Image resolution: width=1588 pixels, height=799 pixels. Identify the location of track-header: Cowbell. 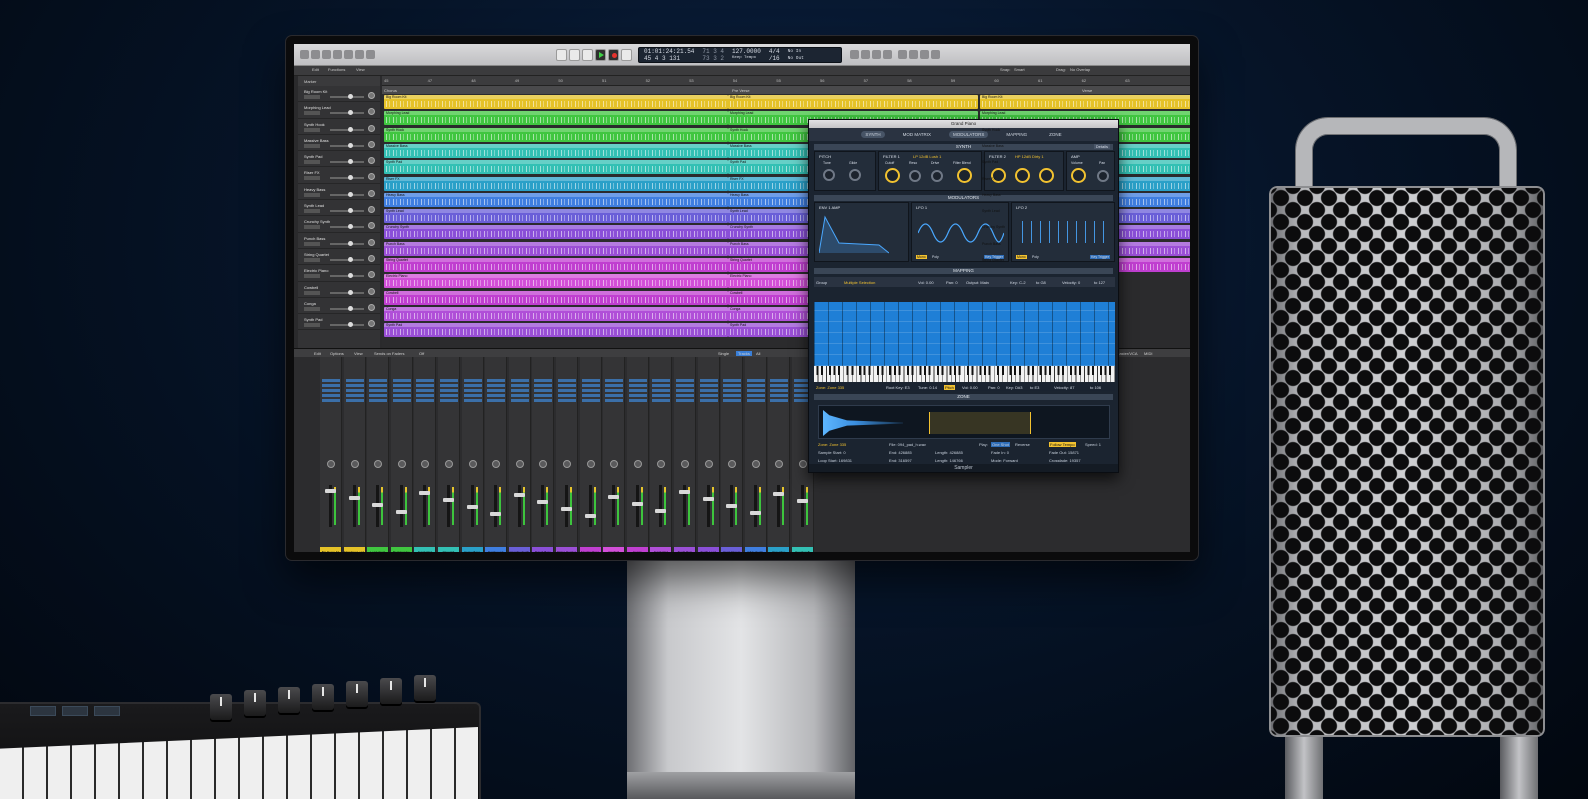
(339, 290).